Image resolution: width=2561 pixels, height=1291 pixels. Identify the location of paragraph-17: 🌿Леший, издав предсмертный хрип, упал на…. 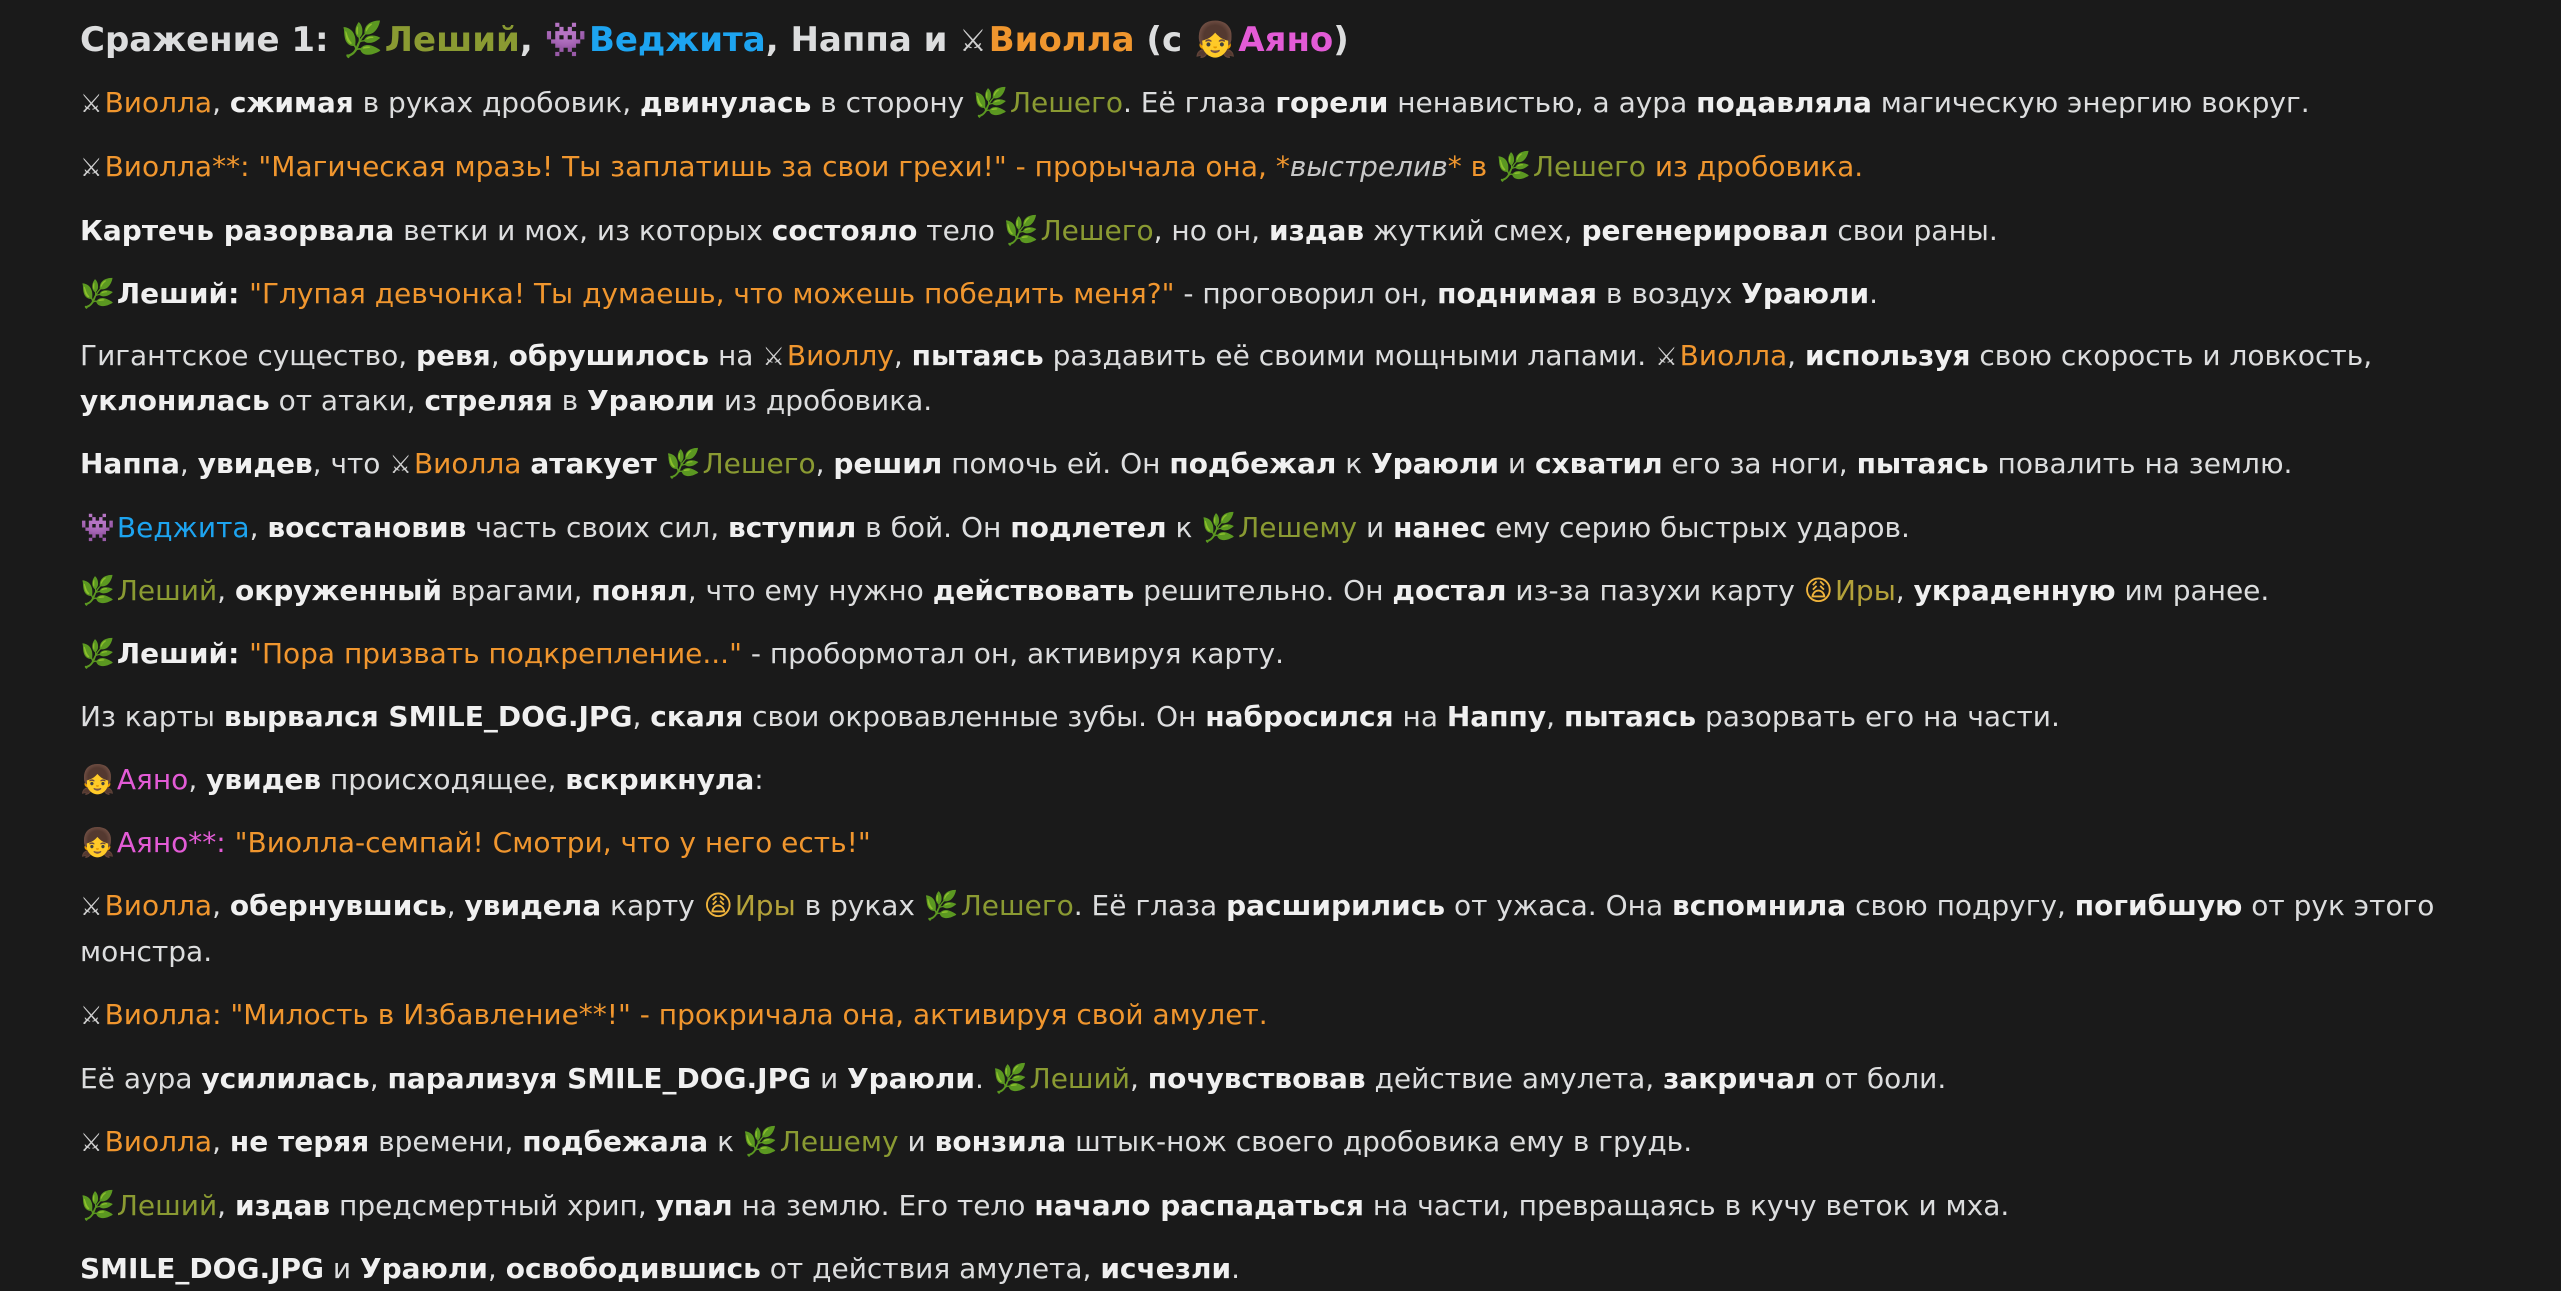
(1300, 1205).